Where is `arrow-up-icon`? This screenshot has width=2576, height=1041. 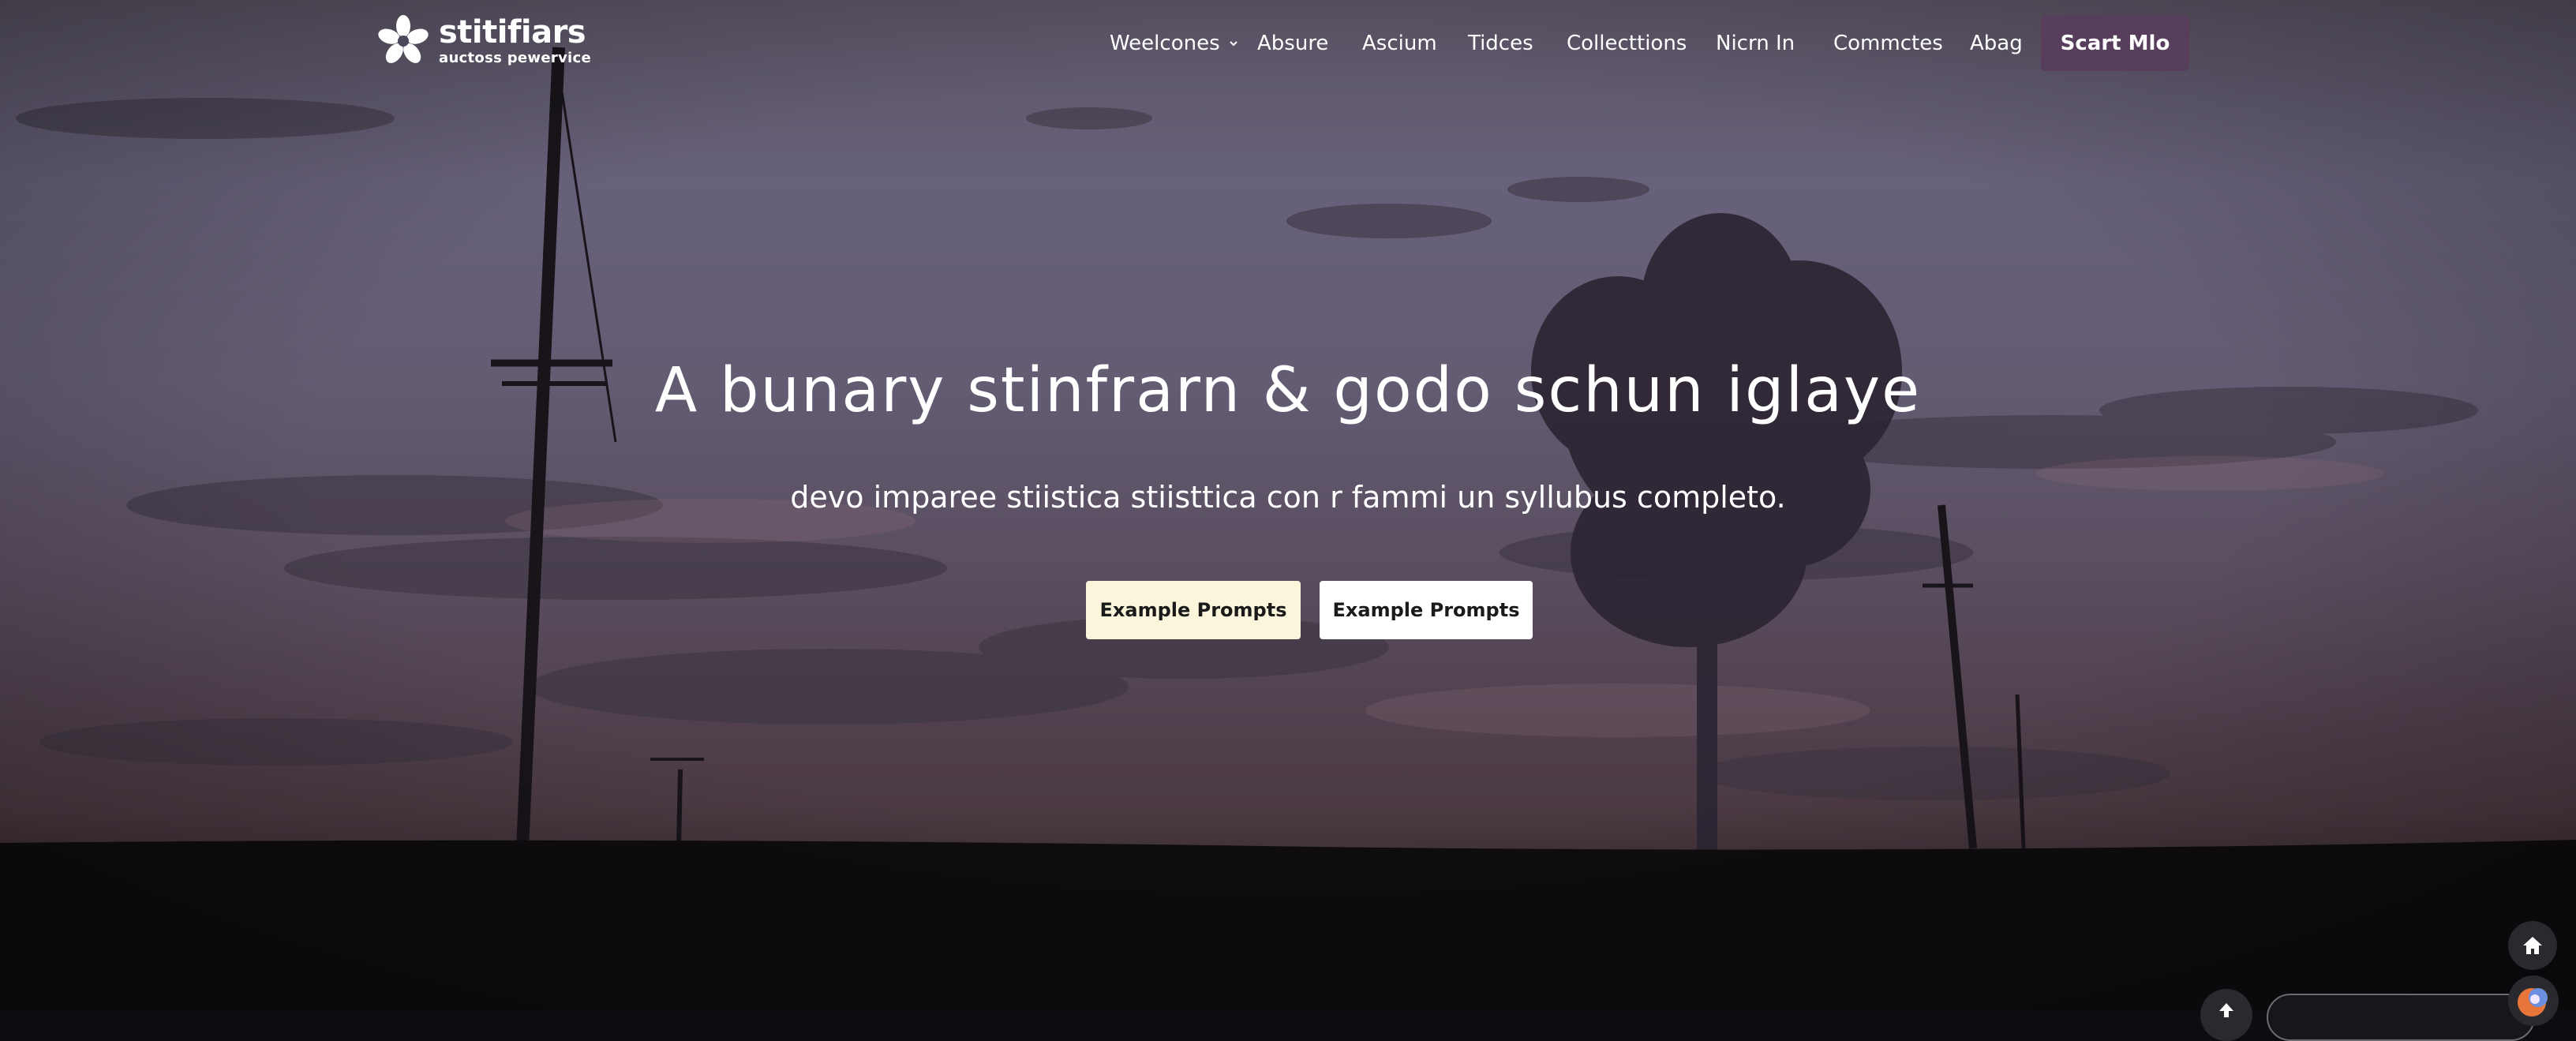
arrow-up-icon is located at coordinates (2226, 1010).